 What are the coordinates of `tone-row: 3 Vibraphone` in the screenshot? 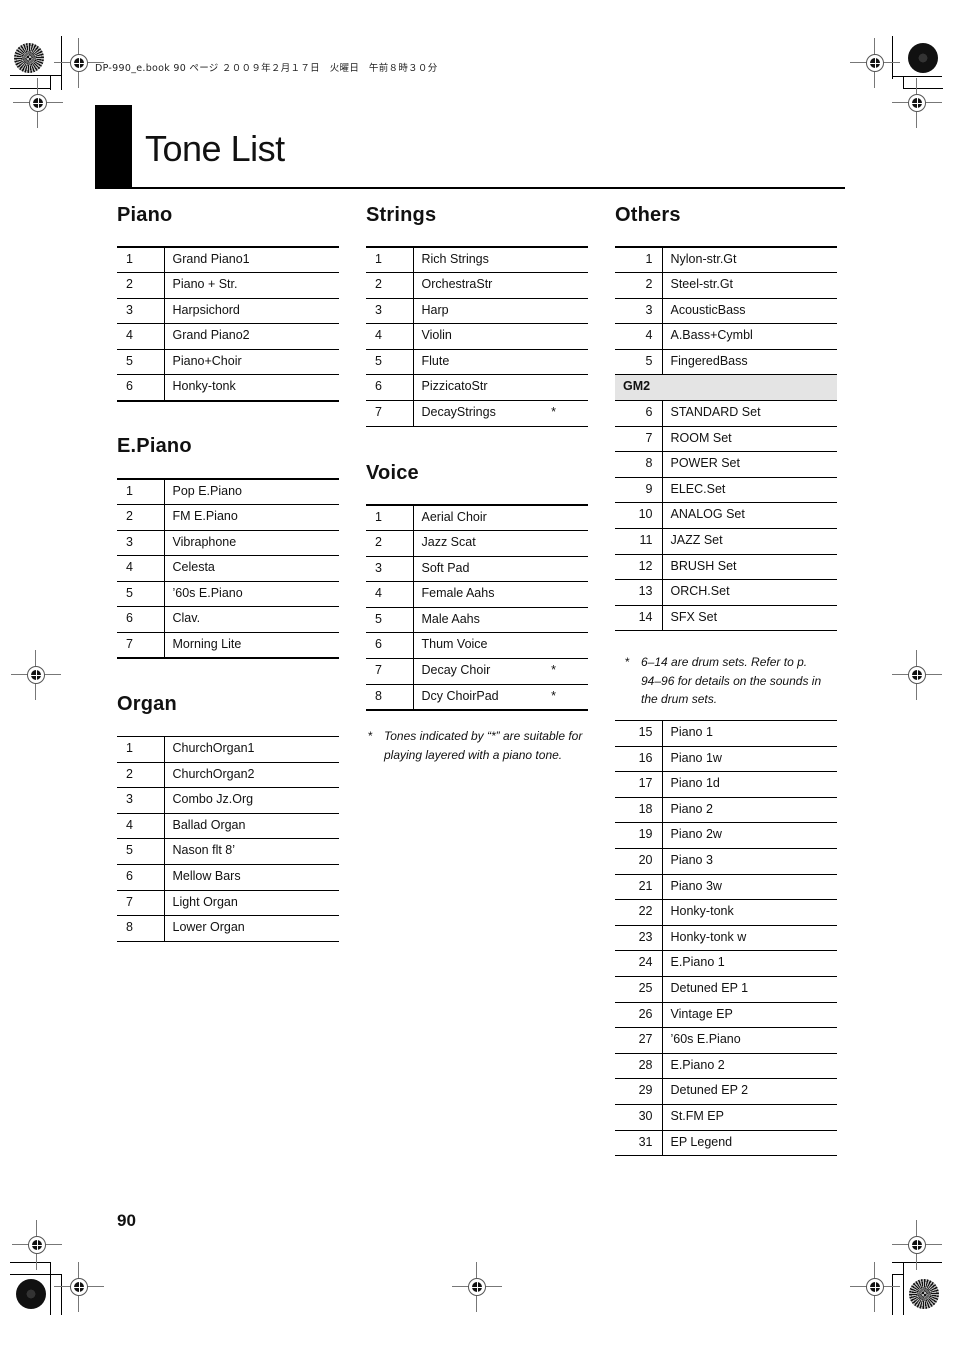 It's located at (228, 543).